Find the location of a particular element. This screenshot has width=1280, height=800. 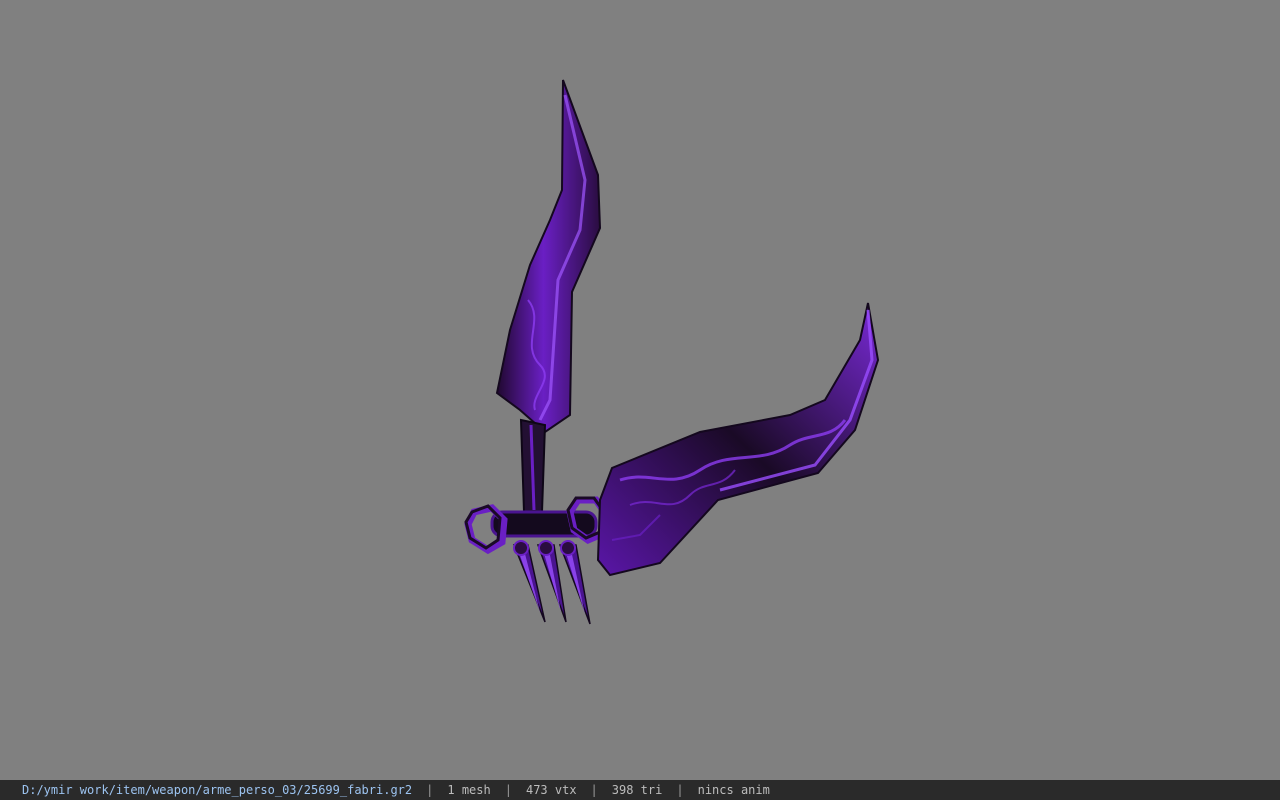

weapon-grip is located at coordinates (533, 465).